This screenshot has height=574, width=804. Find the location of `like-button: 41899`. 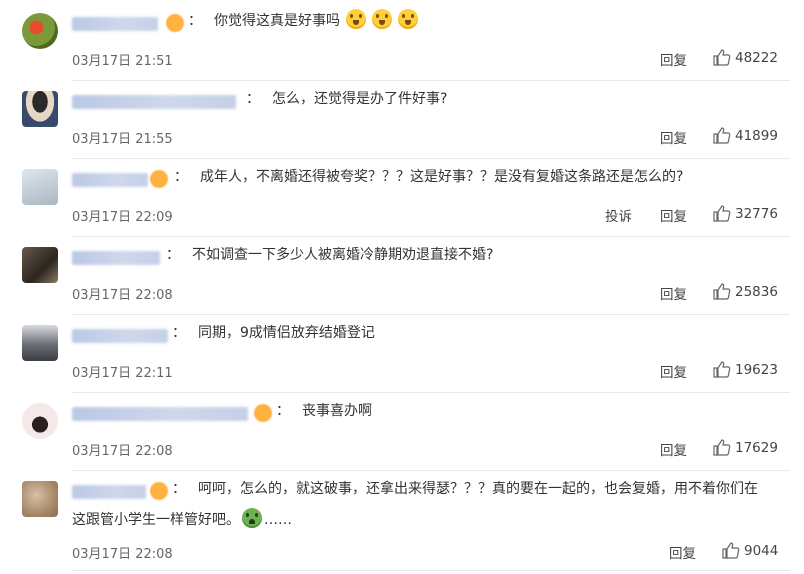

like-button: 41899 is located at coordinates (745, 135).